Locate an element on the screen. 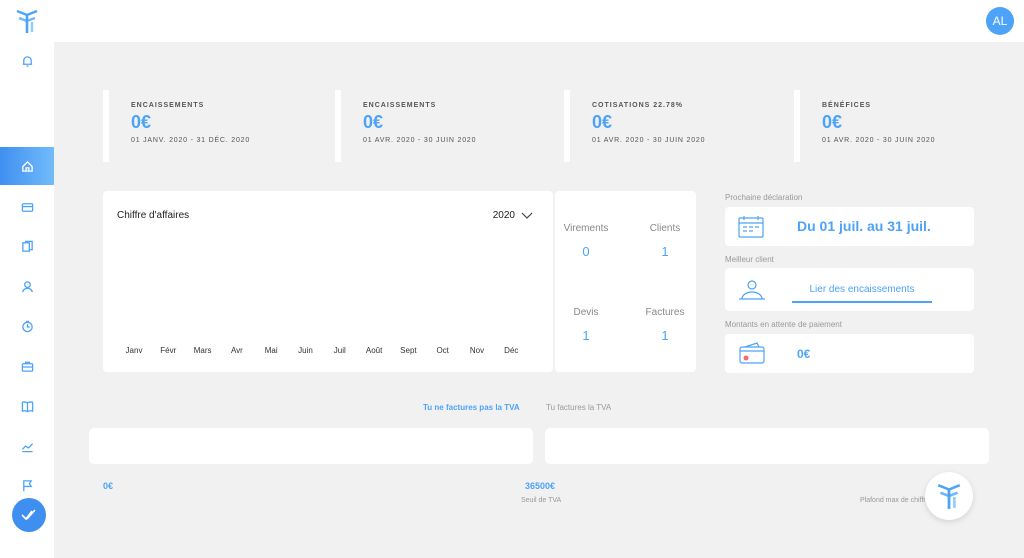  check-double-icon is located at coordinates (28, 515).